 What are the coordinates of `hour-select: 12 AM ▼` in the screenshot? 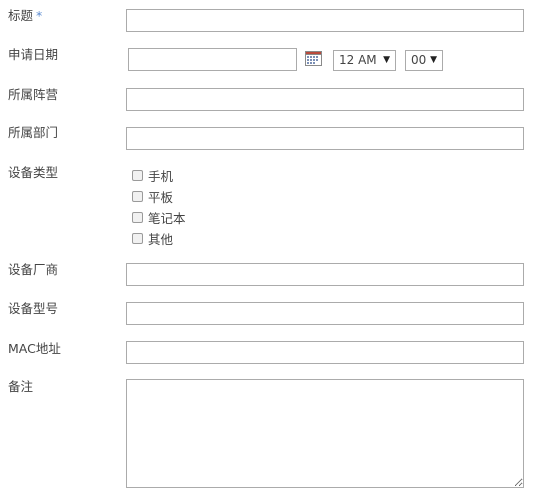 It's located at (364, 60).